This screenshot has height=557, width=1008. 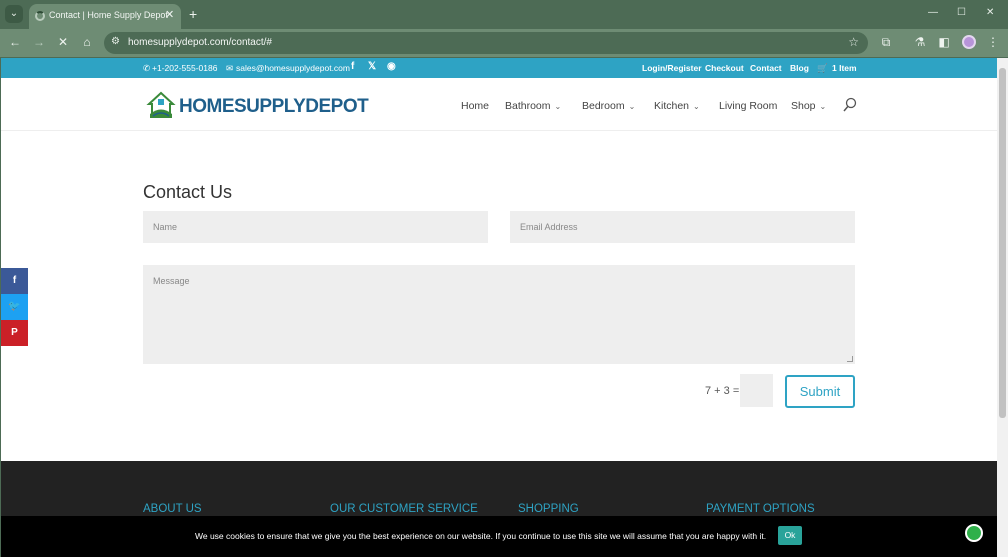 I want to click on footer-about-heading: ABOUT US, so click(x=172, y=509).